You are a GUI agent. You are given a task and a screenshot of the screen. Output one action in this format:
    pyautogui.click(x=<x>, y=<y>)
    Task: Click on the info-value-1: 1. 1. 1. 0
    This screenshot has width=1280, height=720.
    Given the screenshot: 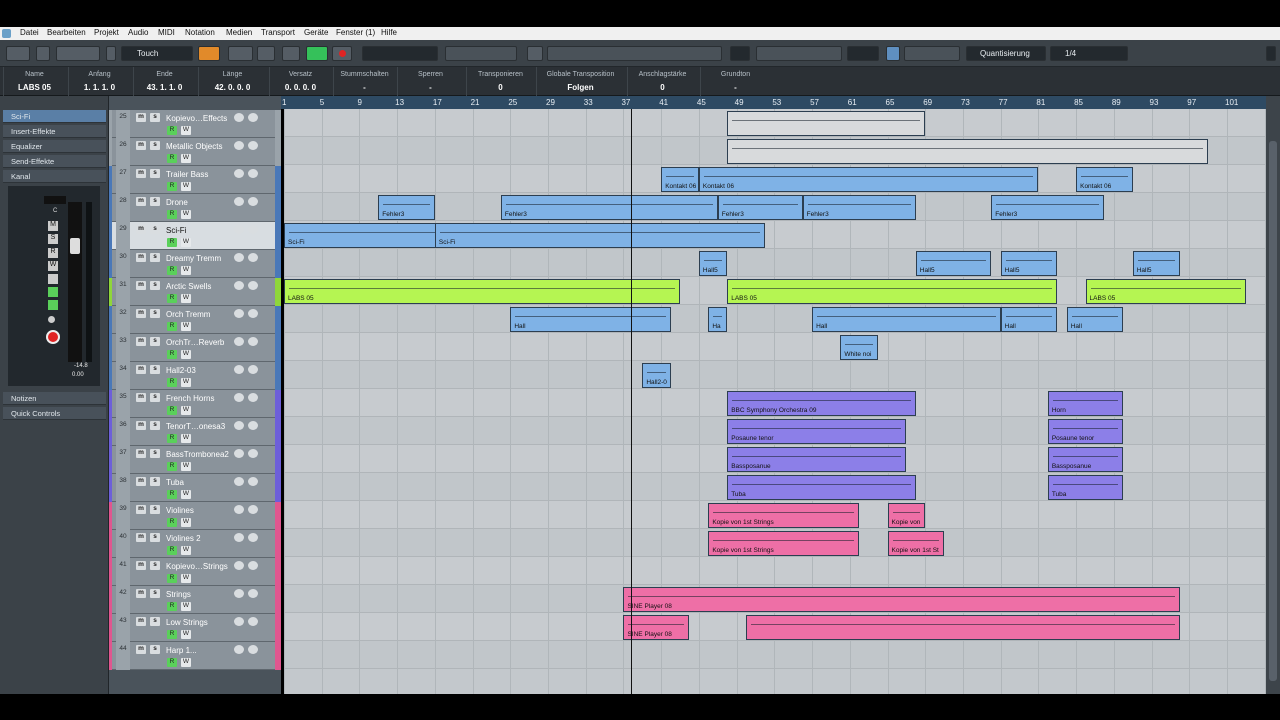 What is the action you would take?
    pyautogui.click(x=99, y=87)
    